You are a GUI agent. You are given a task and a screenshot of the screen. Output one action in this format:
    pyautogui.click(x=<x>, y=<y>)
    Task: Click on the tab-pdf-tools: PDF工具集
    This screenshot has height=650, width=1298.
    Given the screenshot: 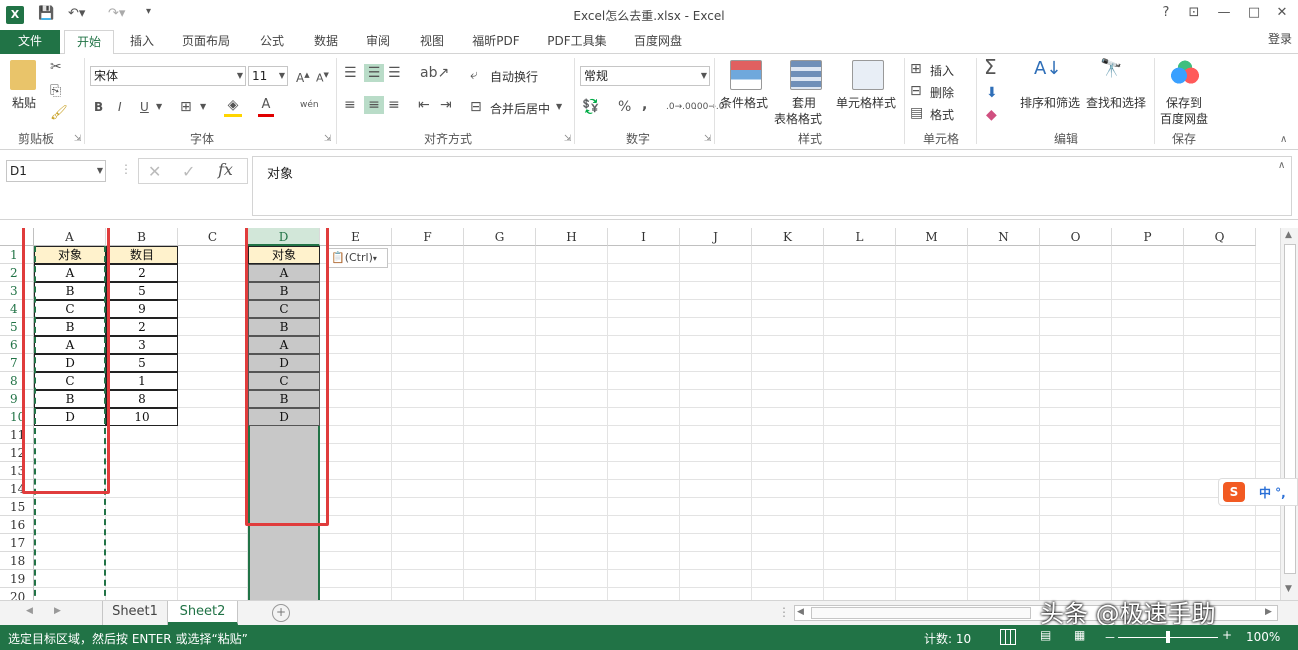 What is the action you would take?
    pyautogui.click(x=577, y=42)
    